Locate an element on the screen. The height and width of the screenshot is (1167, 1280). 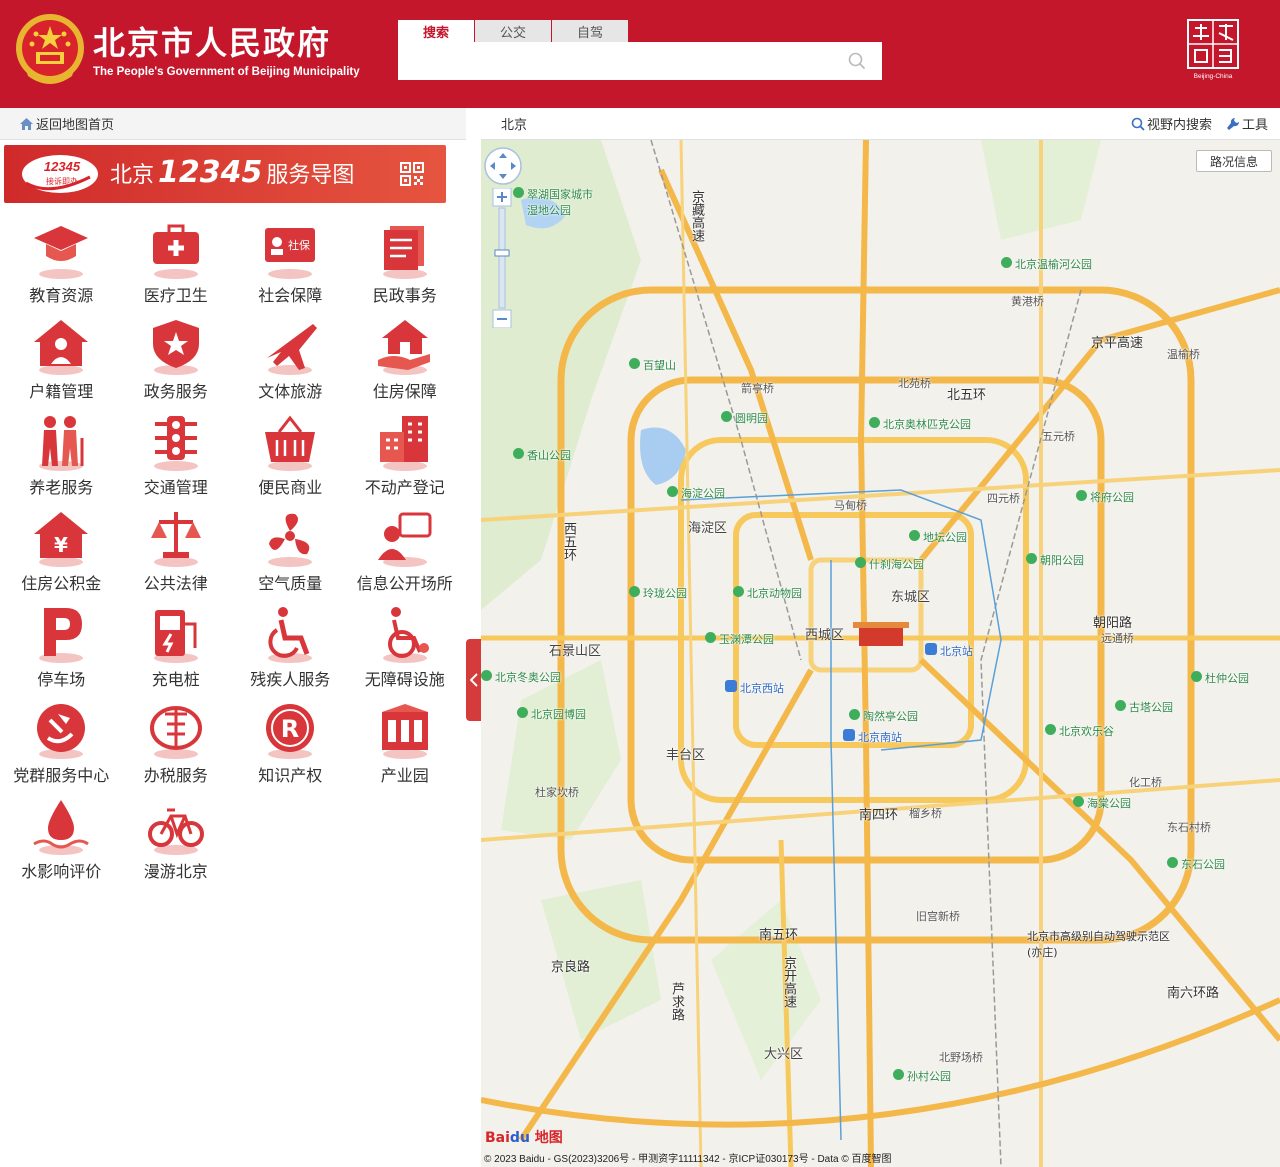
map-label-bridge: 马甸桥 is located at coordinates (850, 505).